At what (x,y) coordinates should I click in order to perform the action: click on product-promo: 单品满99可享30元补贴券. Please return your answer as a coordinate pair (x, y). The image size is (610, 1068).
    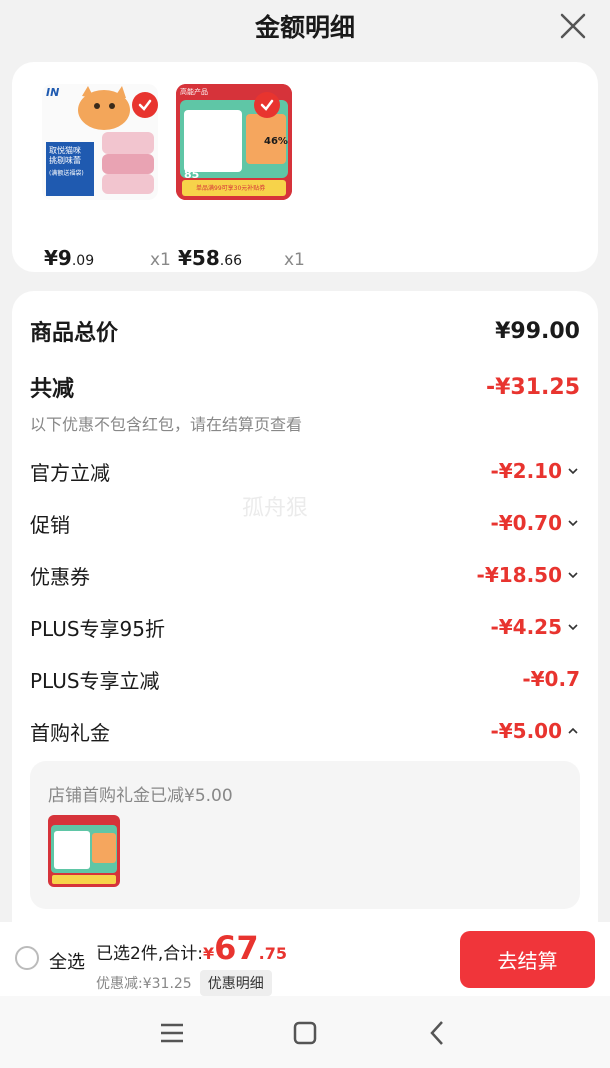
    Looking at the image, I should click on (231, 188).